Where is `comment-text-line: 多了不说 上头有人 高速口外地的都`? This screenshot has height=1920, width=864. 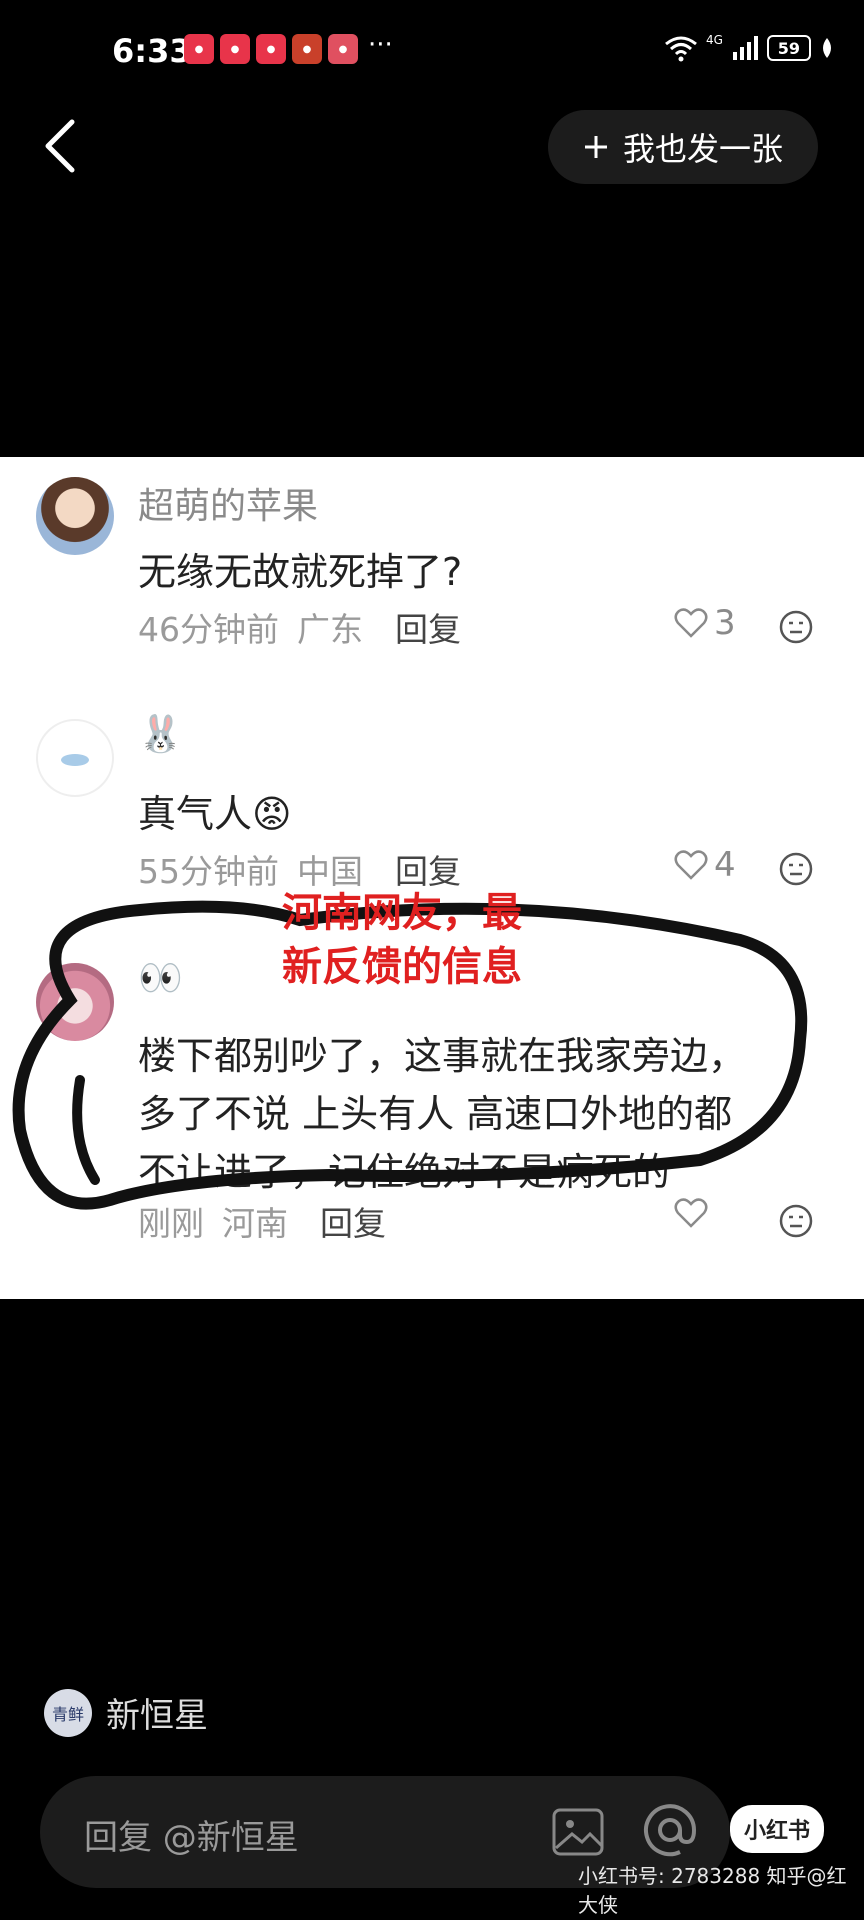
comment-text-line: 多了不说 上头有人 高速口外地的都 is located at coordinates (435, 1114).